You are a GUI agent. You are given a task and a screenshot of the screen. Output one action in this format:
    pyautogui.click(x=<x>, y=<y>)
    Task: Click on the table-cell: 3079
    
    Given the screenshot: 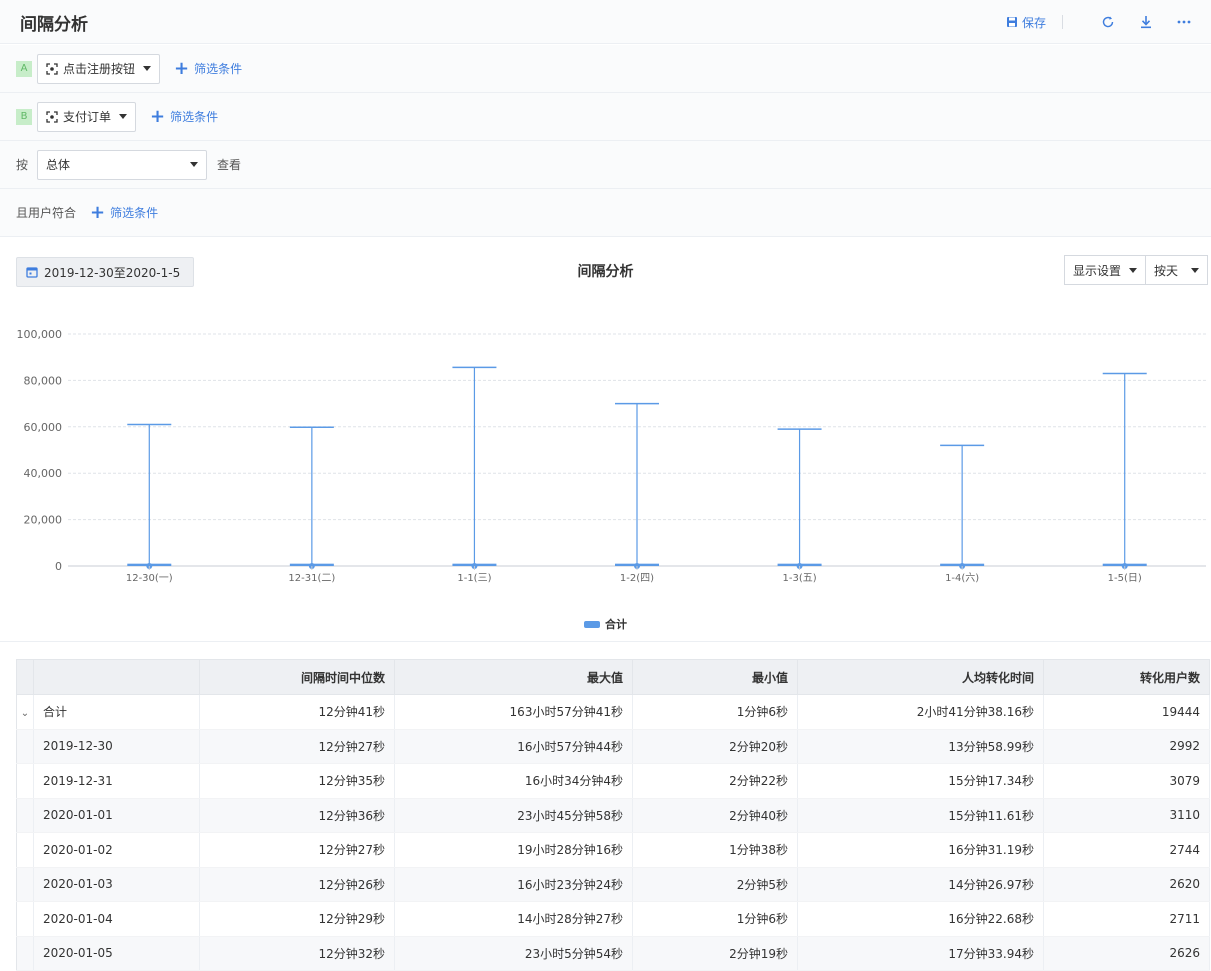 What is the action you would take?
    pyautogui.click(x=1126, y=781)
    